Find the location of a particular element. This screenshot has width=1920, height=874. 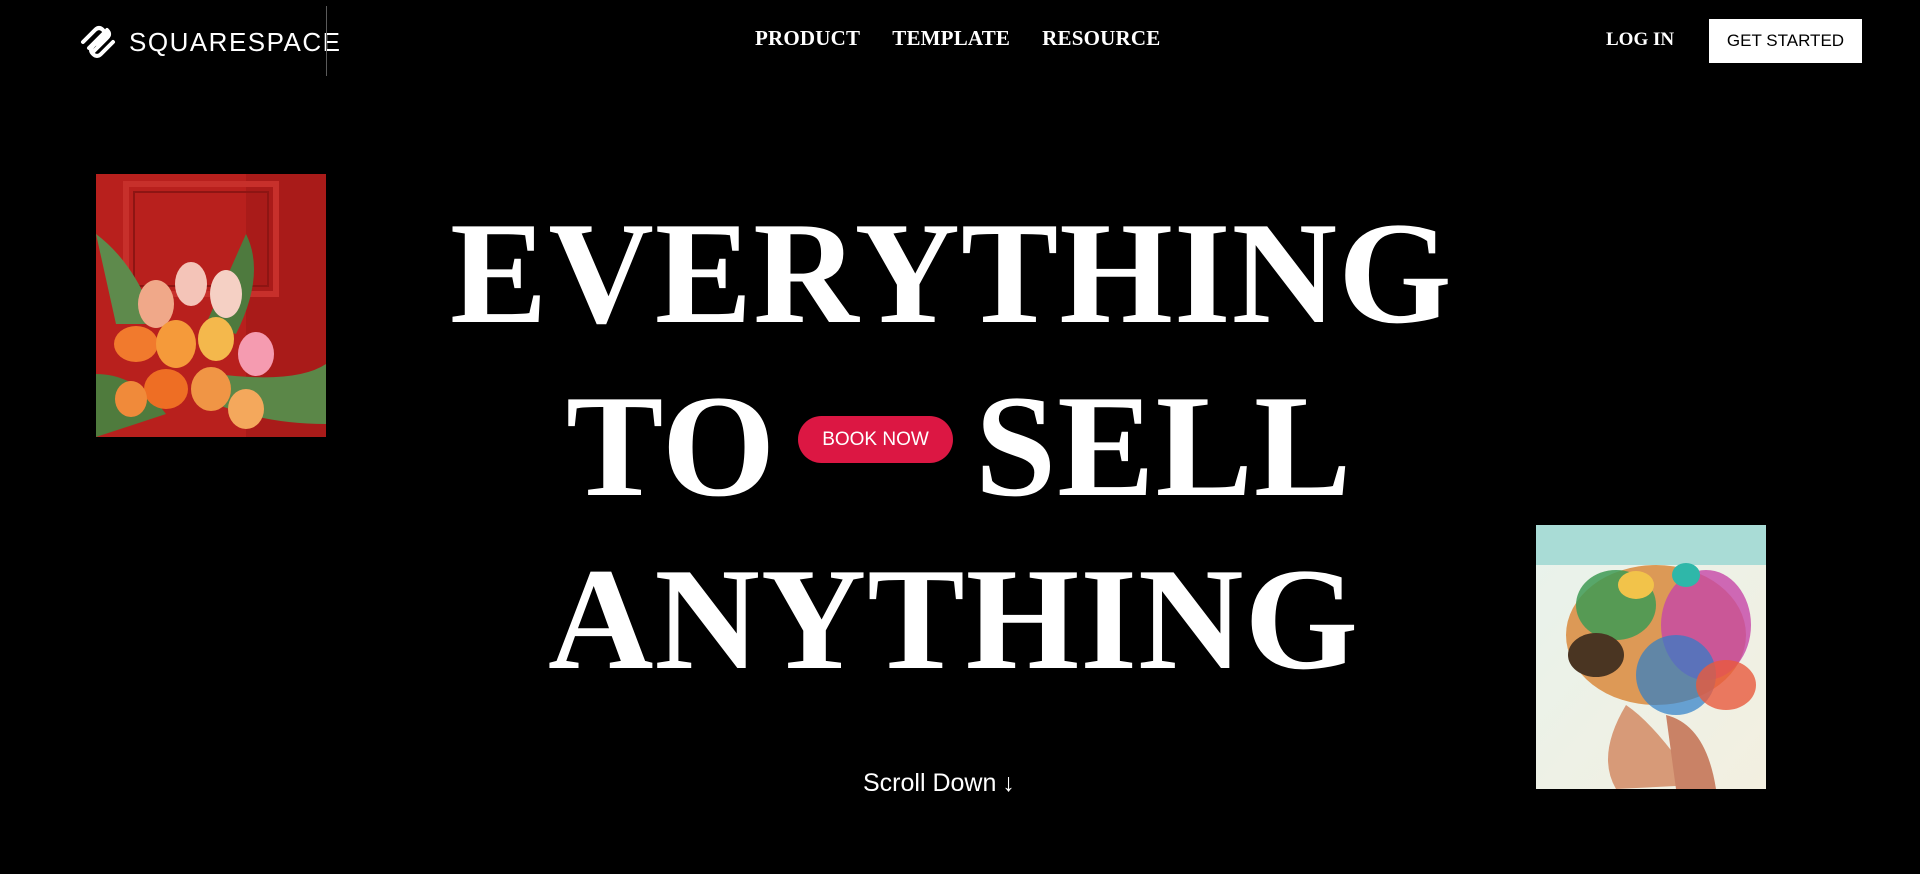

logo: SQUARESPACE is located at coordinates (209, 42).